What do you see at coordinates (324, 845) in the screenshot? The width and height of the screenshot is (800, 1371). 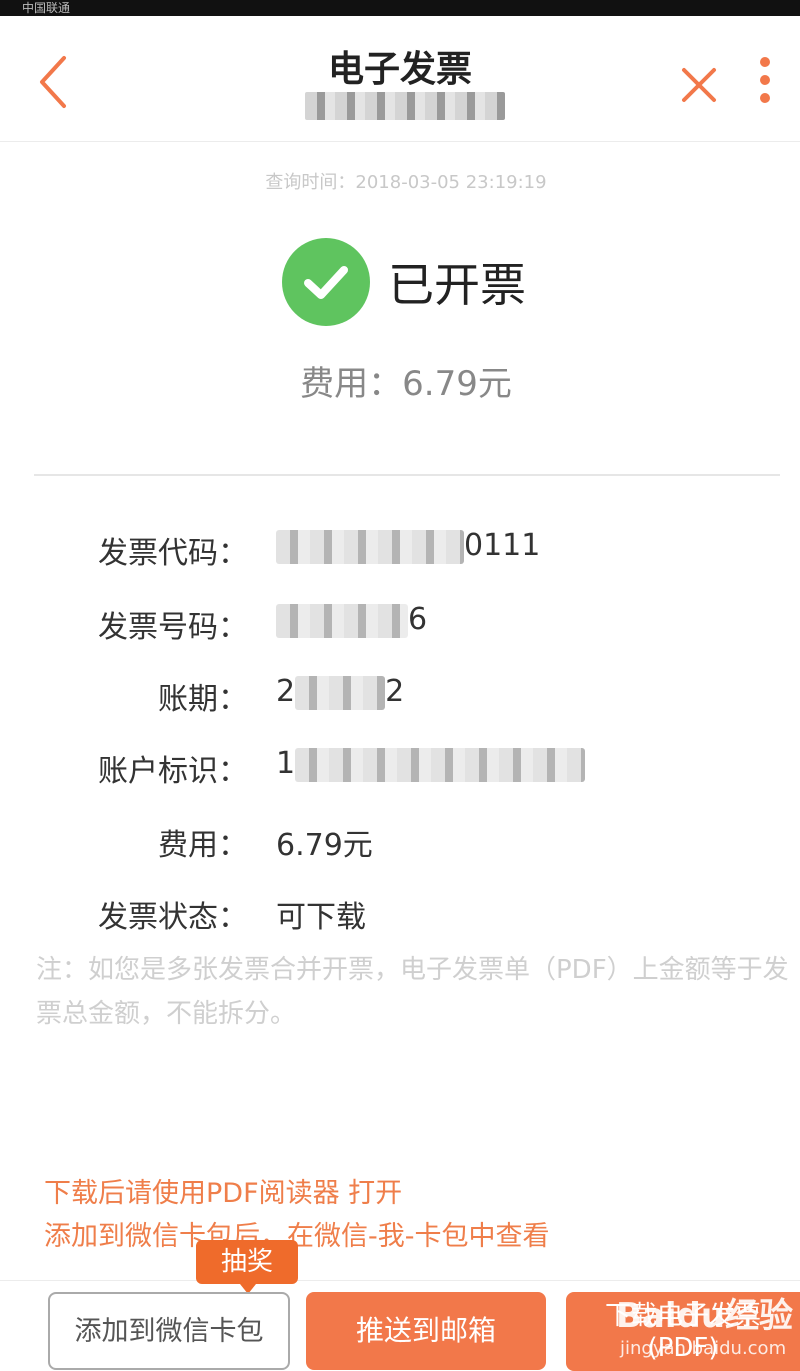 I see `detail-value: 6.79元` at bounding box center [324, 845].